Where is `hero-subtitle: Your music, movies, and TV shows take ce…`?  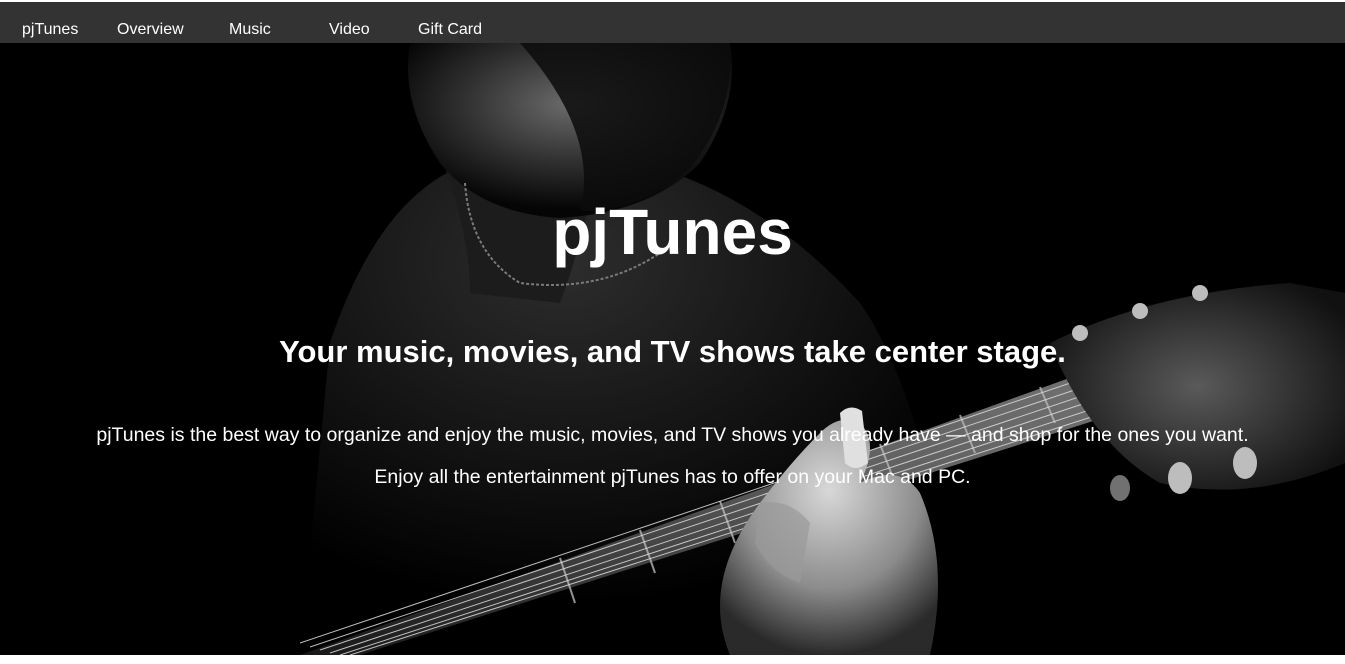 hero-subtitle: Your music, movies, and TV shows take ce… is located at coordinates (672, 351).